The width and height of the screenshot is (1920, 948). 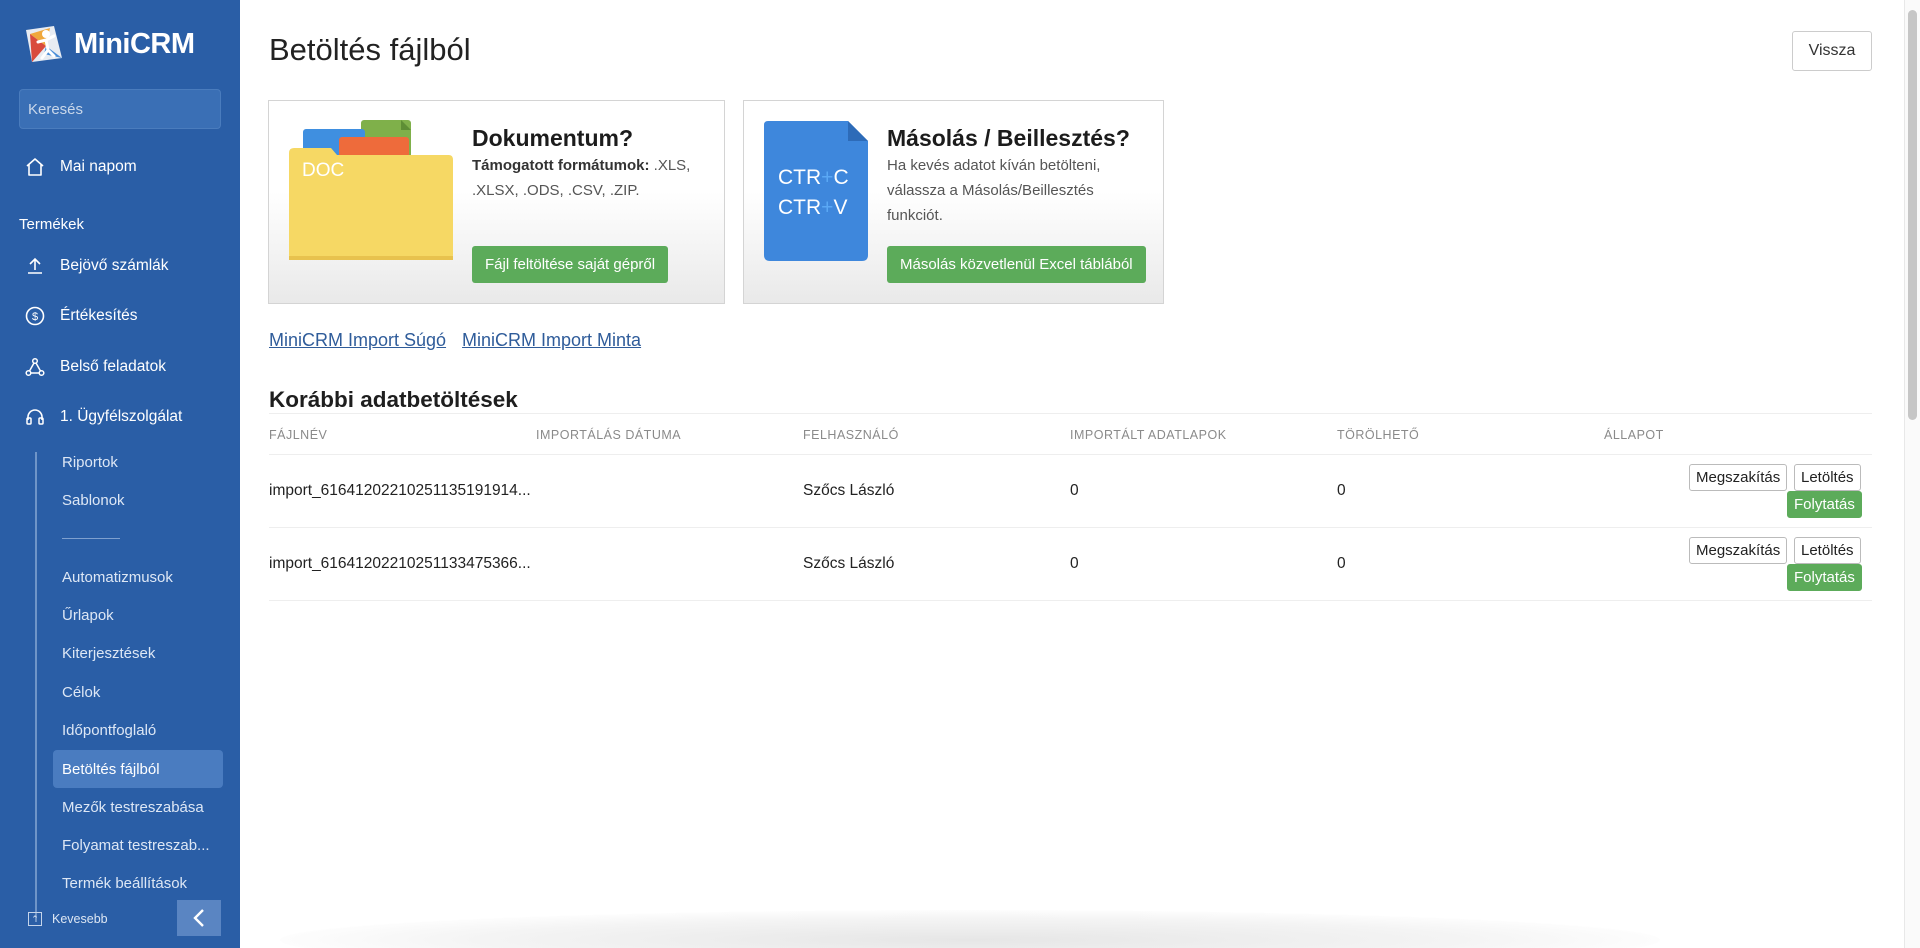 I want to click on nav-item-mai-napom: Mai napom, so click(x=80, y=167).